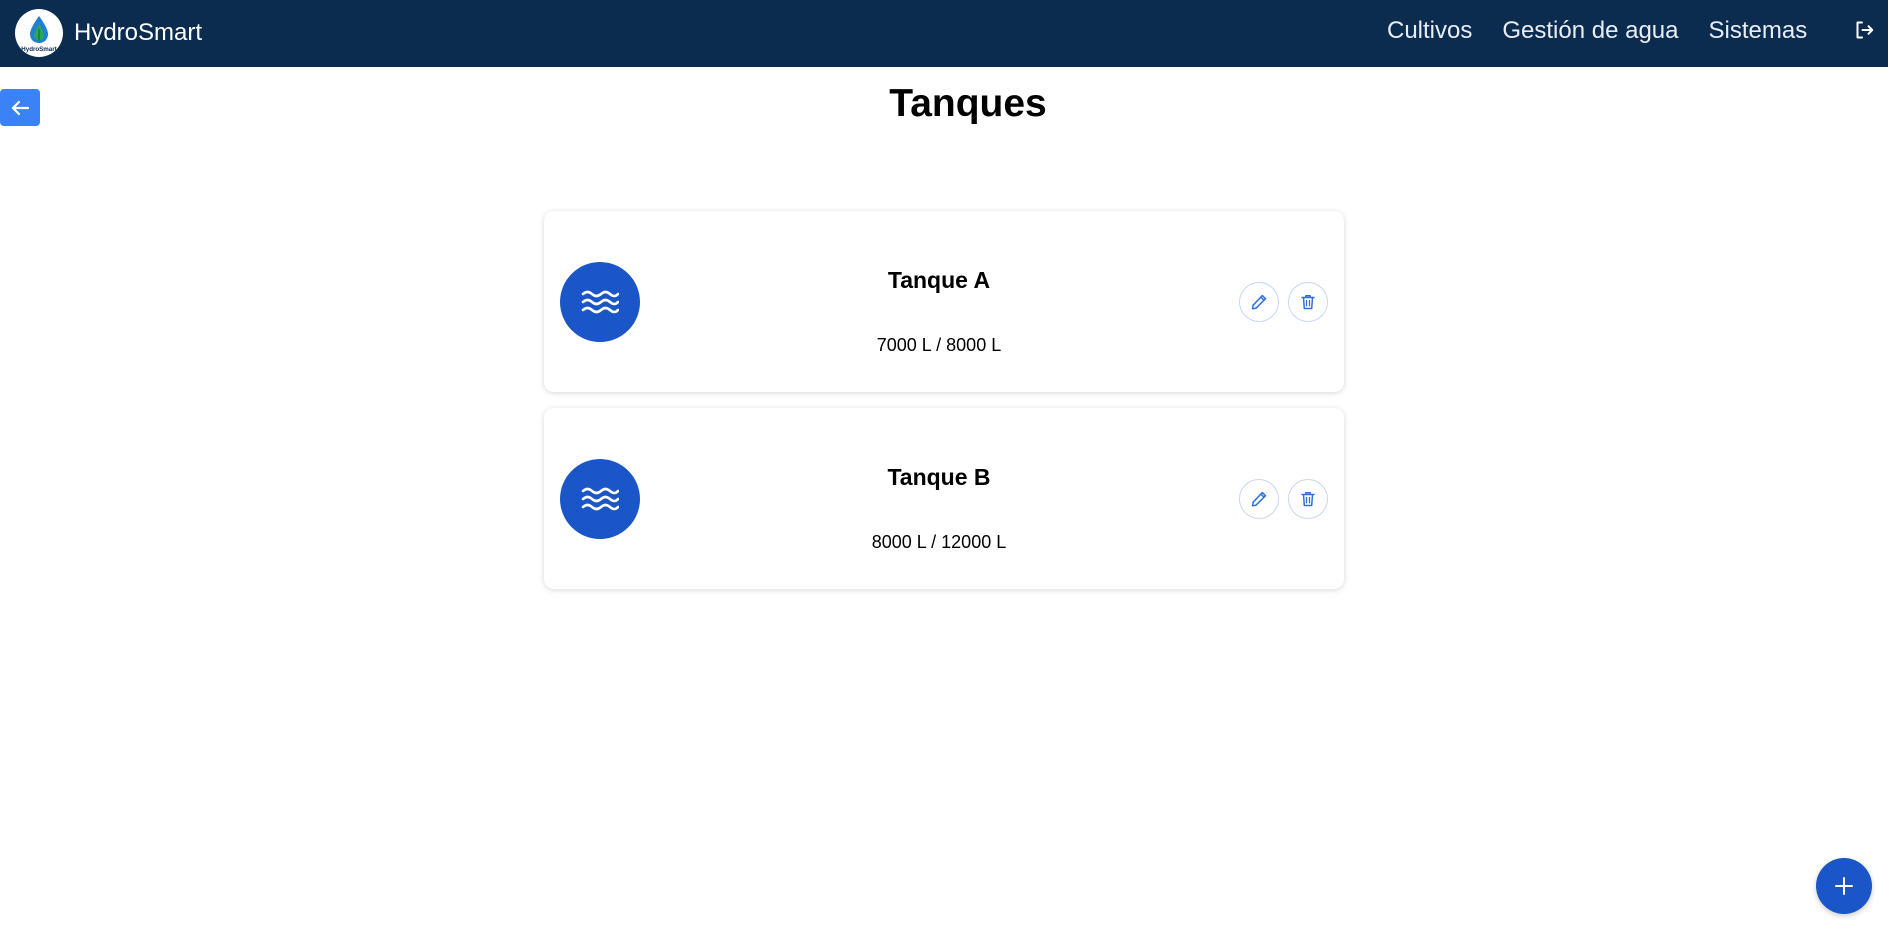 This screenshot has width=1888, height=929. What do you see at coordinates (1864, 30) in the screenshot?
I see `logout-icon` at bounding box center [1864, 30].